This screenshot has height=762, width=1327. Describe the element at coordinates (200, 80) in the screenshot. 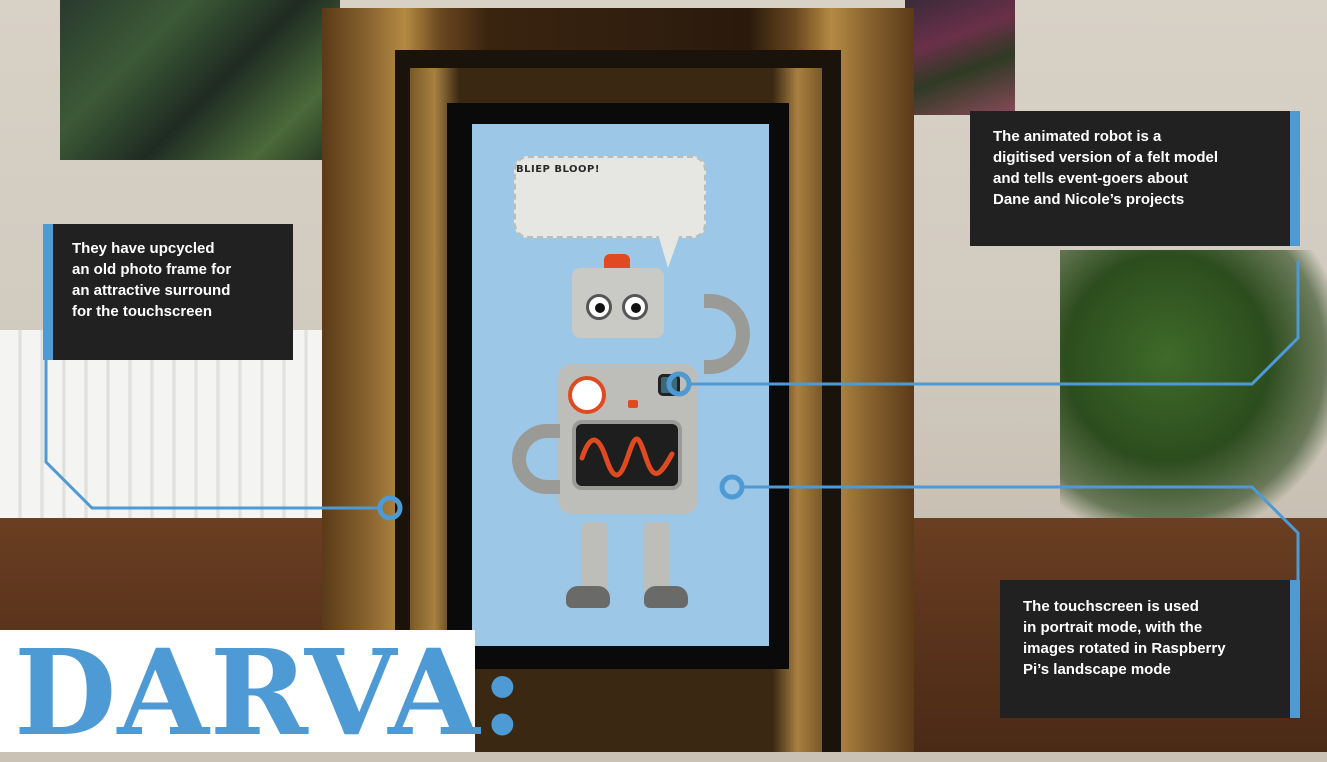

I see `painting-left` at that location.